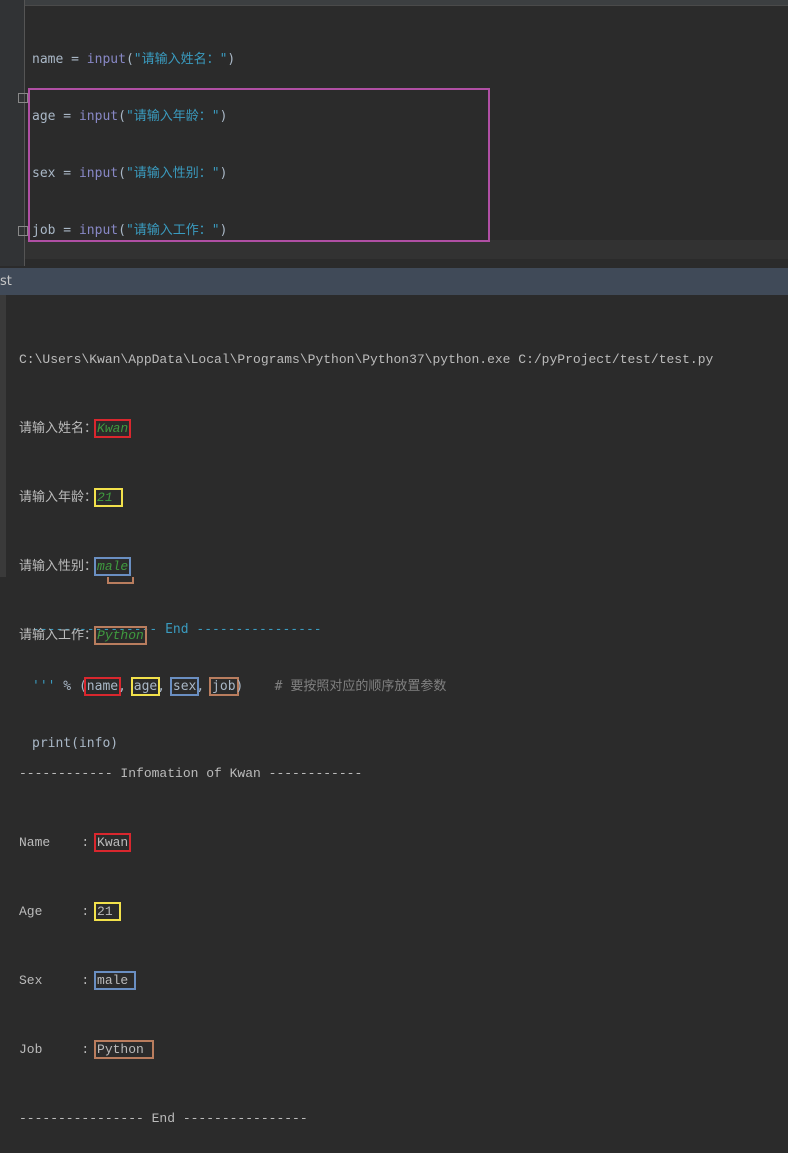 This screenshot has width=788, height=1153. What do you see at coordinates (120, 635) in the screenshot?
I see `input-value-job: Python` at bounding box center [120, 635].